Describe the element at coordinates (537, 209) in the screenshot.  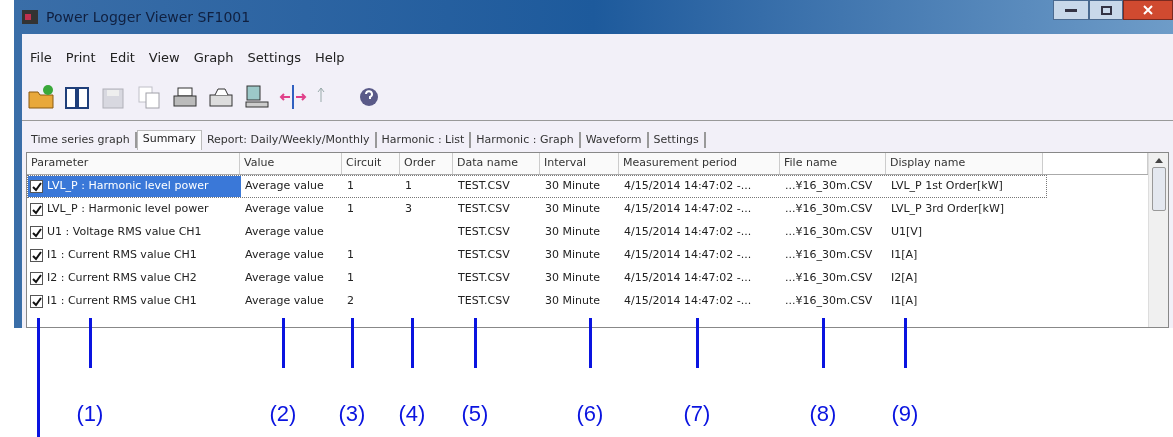
I see `table-row: LVL_P : Harmonic level power Average value 1 3 TEST.CSV 30 Minute 4/15/2014 14:47:02 -... ...¥16_30m.CSV LVL_P 3rd Order[kW]` at that location.